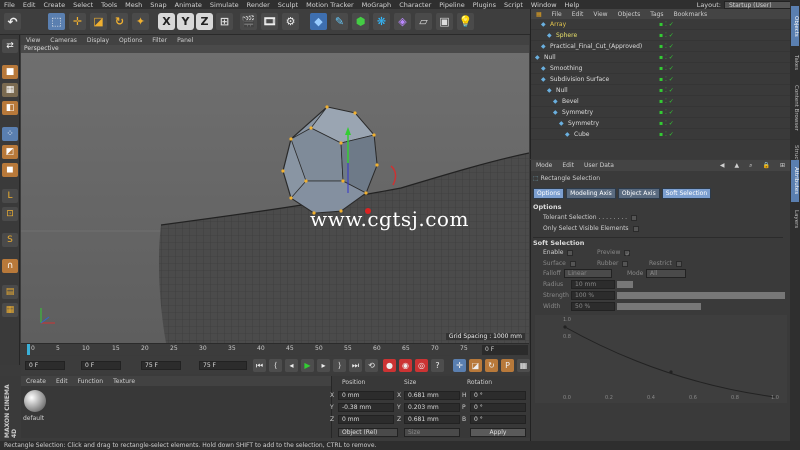 This screenshot has height=450, width=800. Describe the element at coordinates (795, 62) in the screenshot. I see `side-tab-takes: Takes` at that location.